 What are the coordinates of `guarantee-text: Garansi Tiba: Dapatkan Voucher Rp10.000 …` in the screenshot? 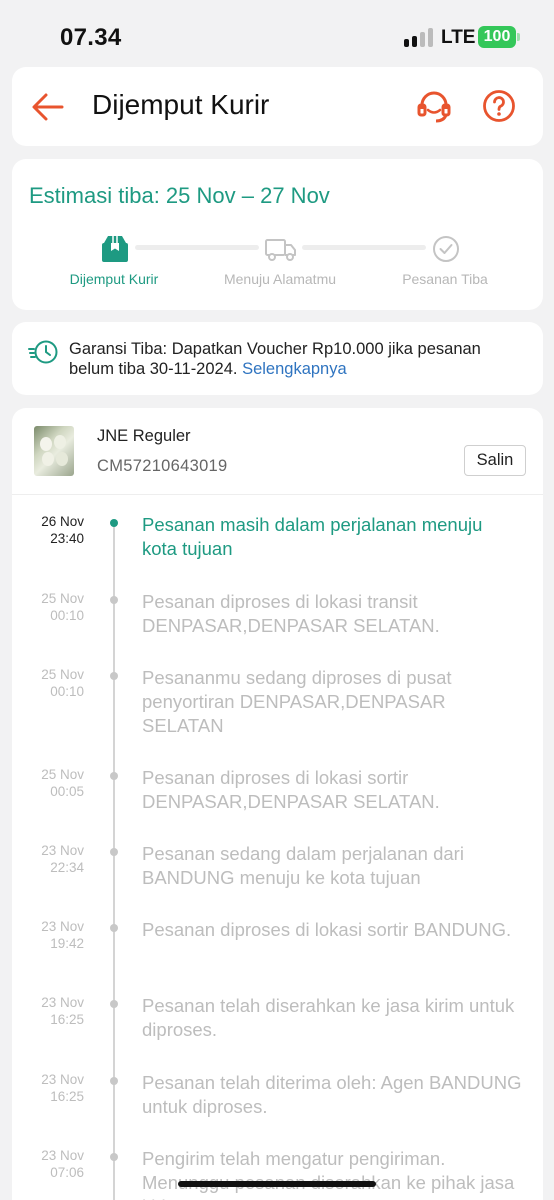 It's located at (294, 359).